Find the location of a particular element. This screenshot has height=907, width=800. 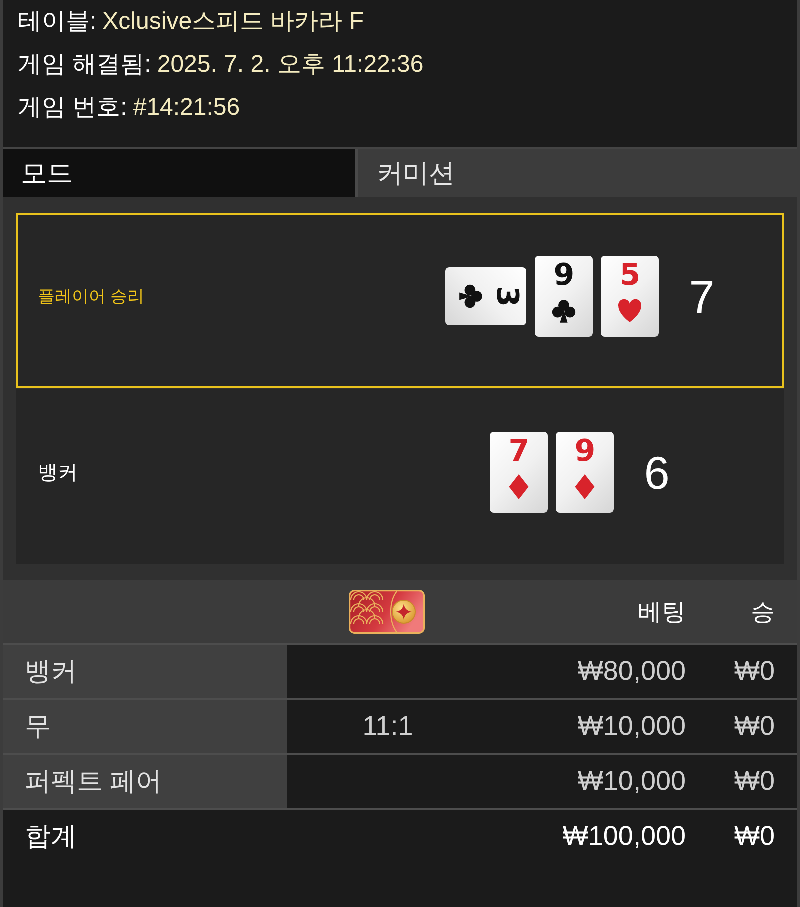

bet-amount: ₩80,000 is located at coordinates (632, 671).